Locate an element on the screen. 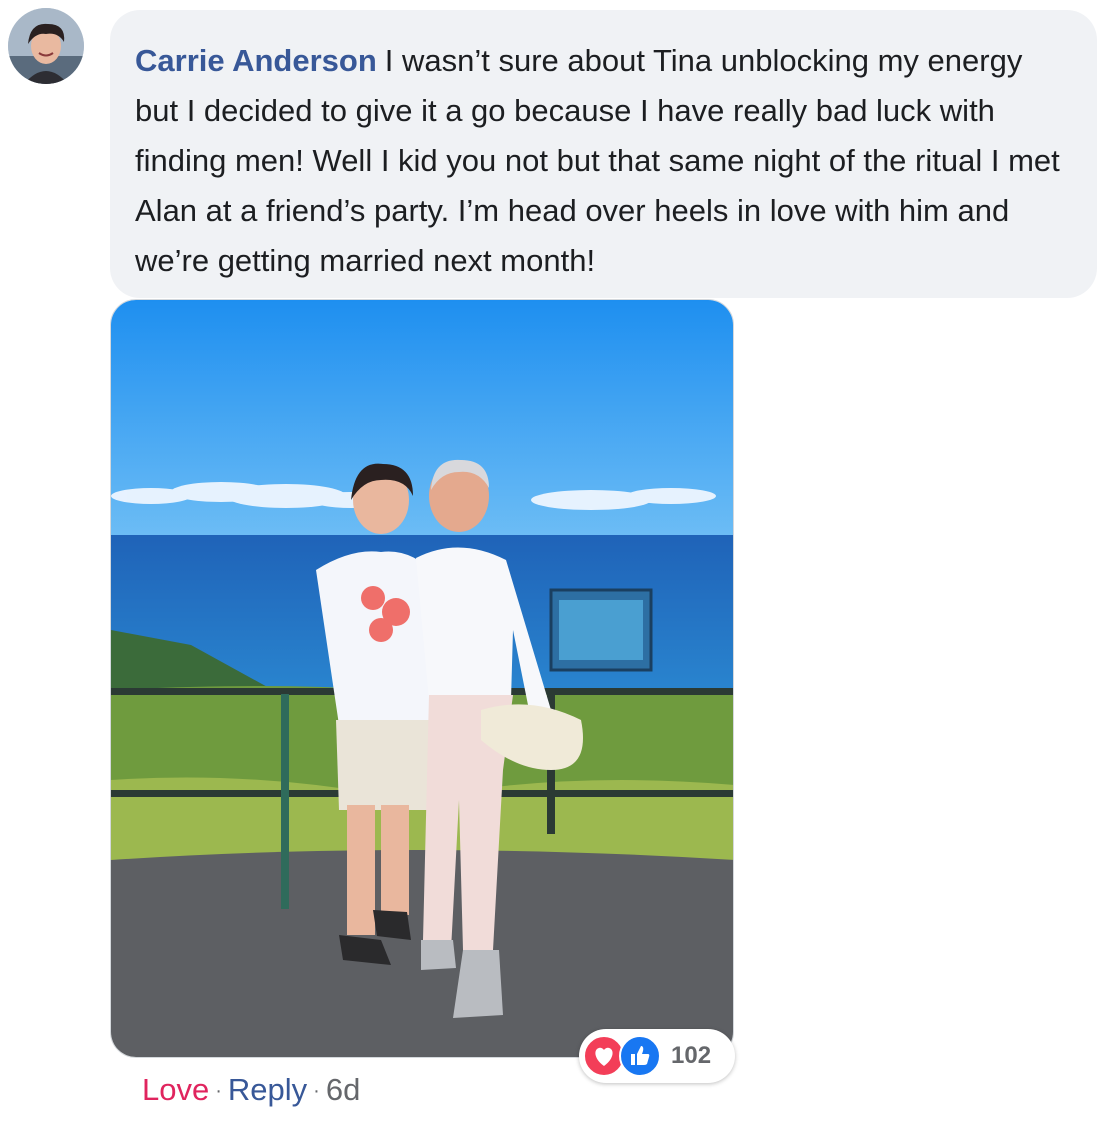 The width and height of the screenshot is (1101, 1121). thumbs-up-icon is located at coordinates (640, 1056).